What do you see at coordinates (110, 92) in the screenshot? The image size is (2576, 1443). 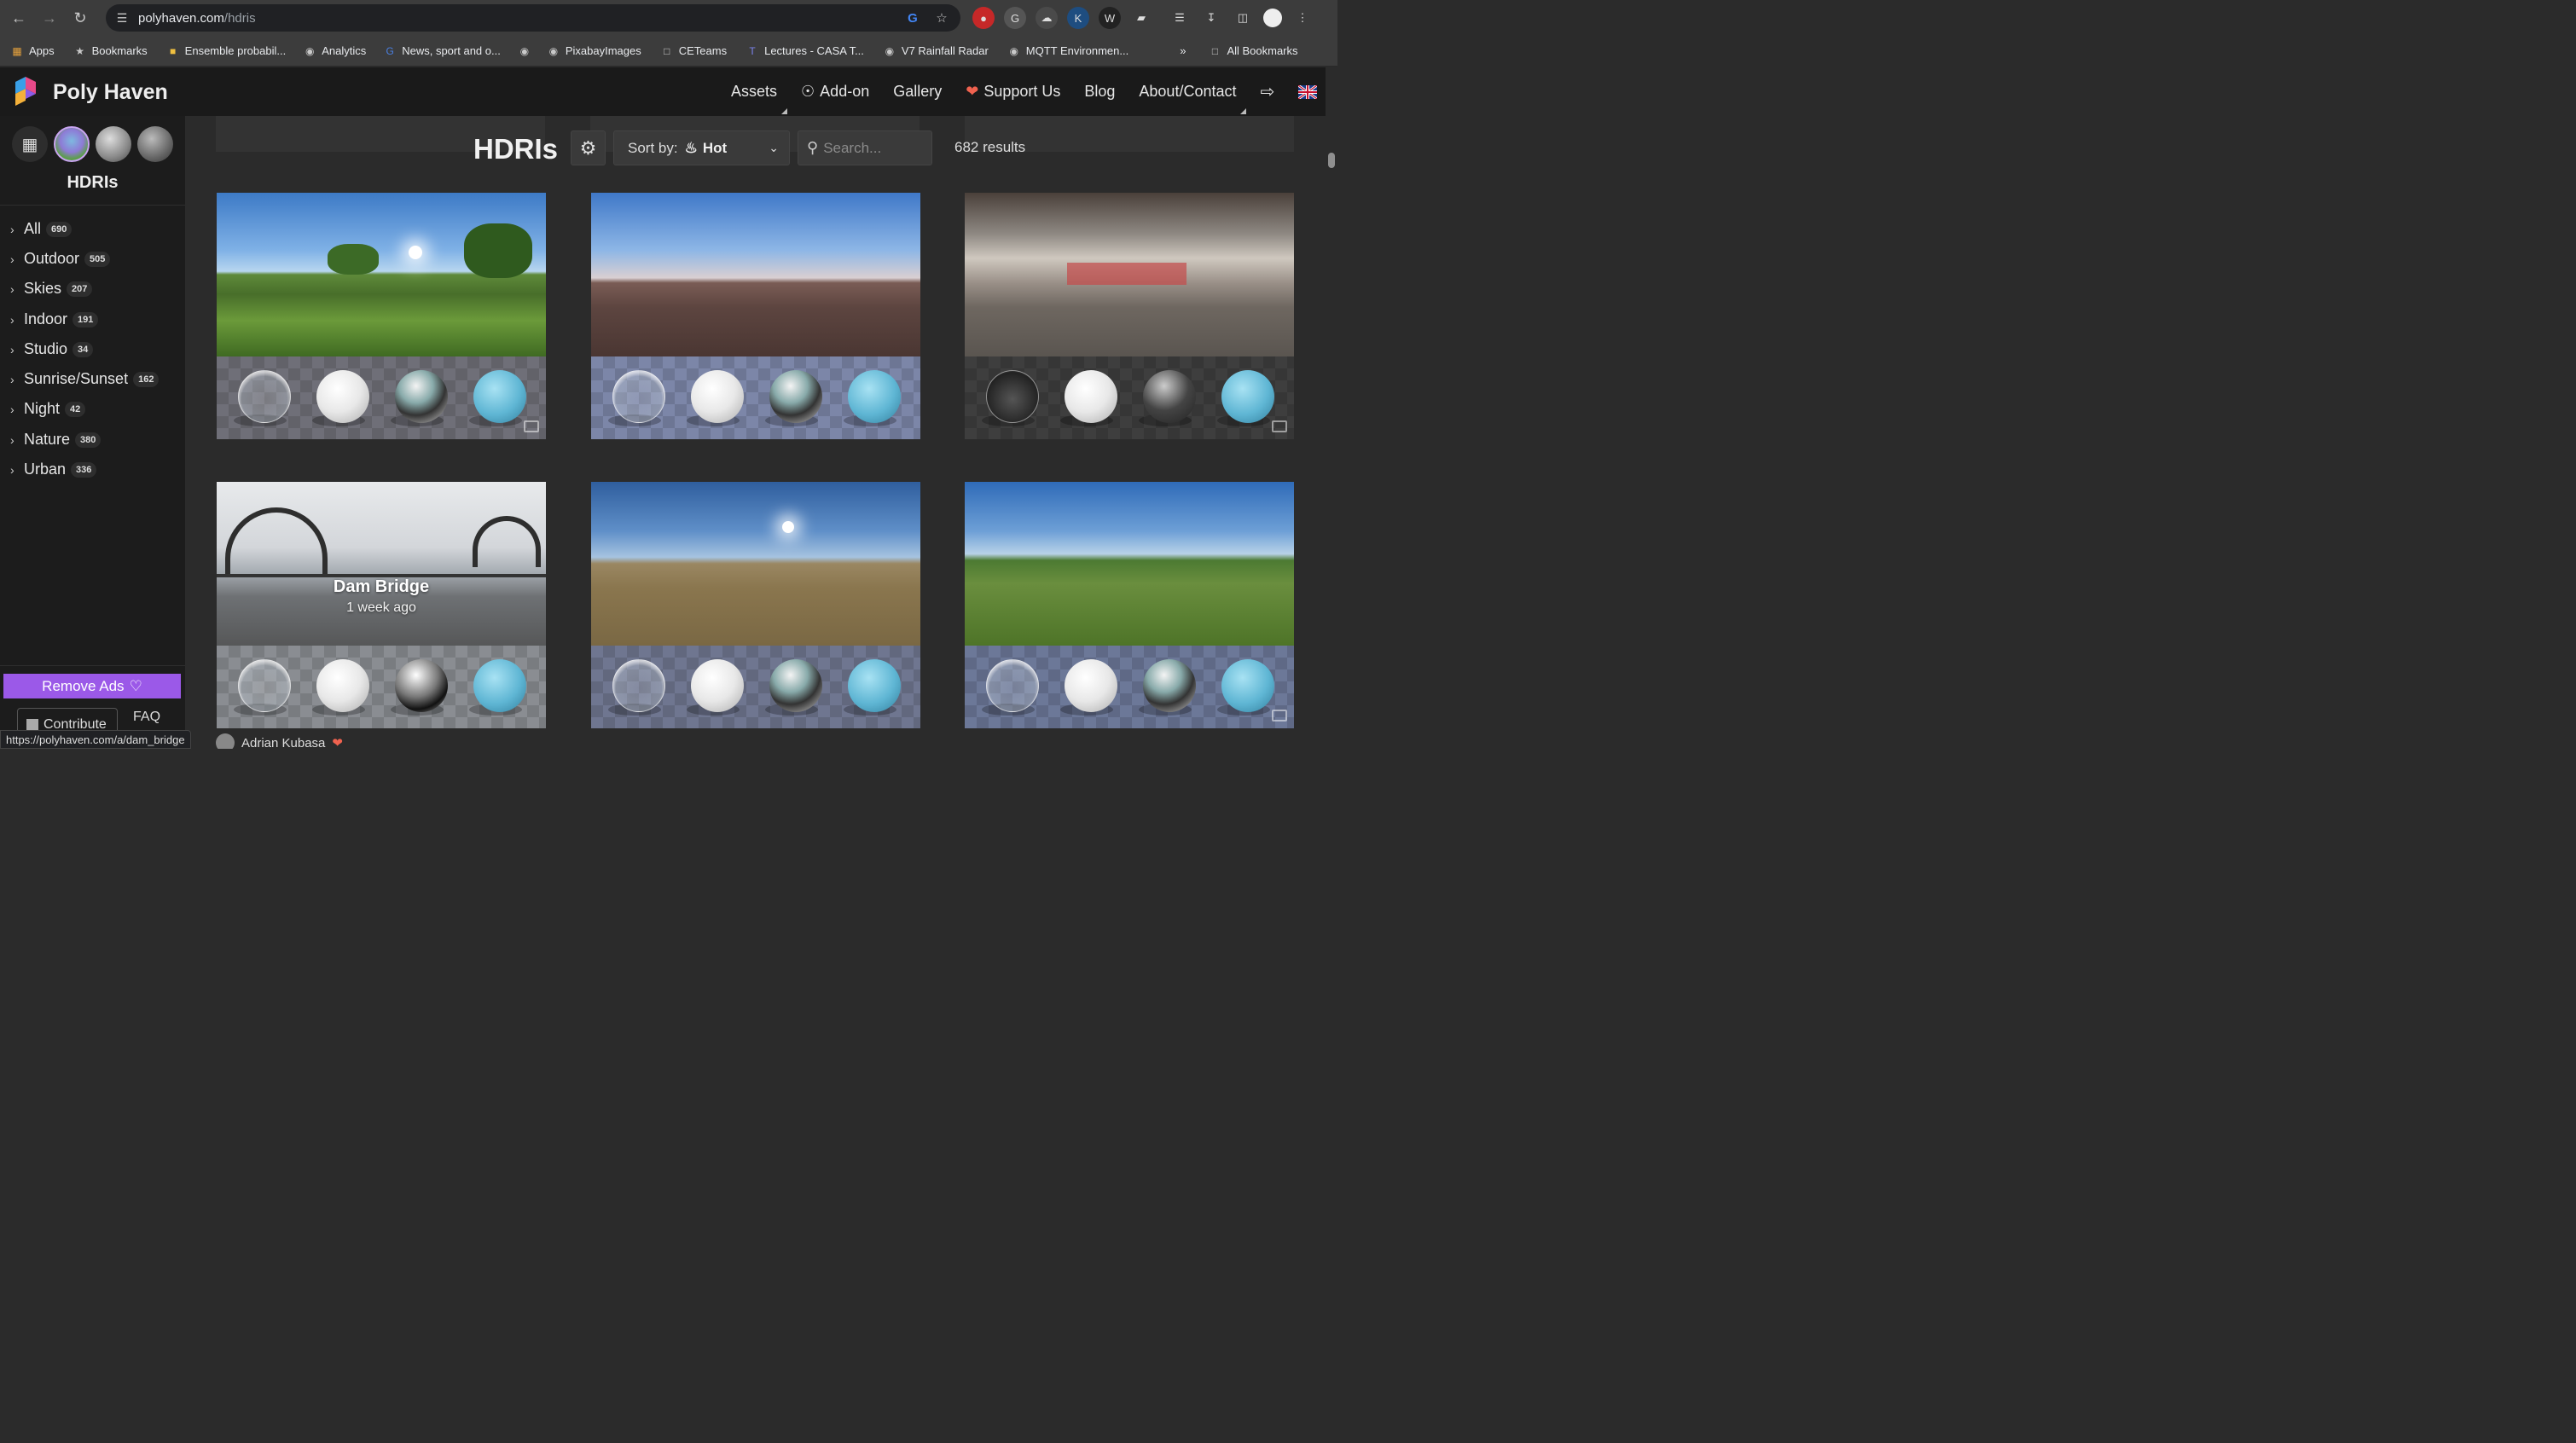 I see `brand-name: Poly Haven` at bounding box center [110, 92].